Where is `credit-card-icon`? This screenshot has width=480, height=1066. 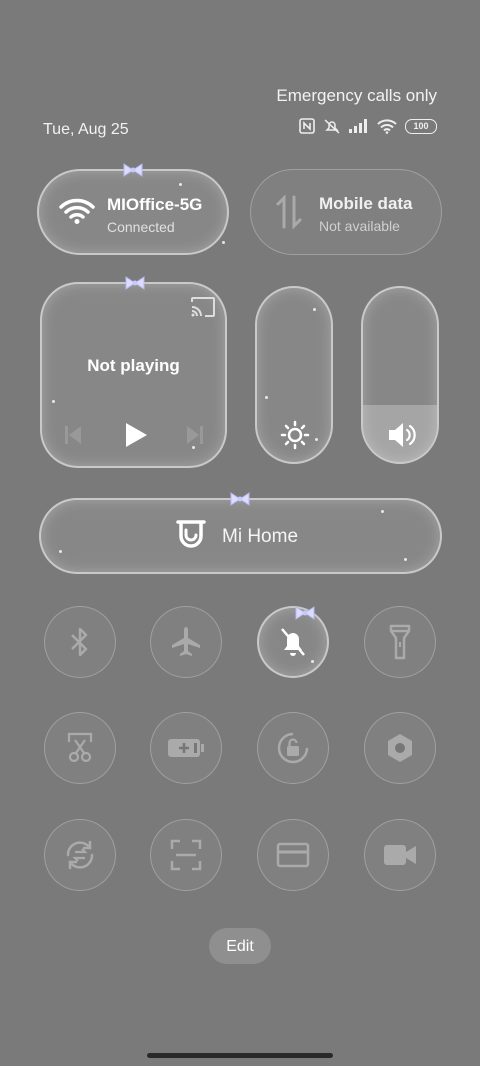
credit-card-icon is located at coordinates (293, 855).